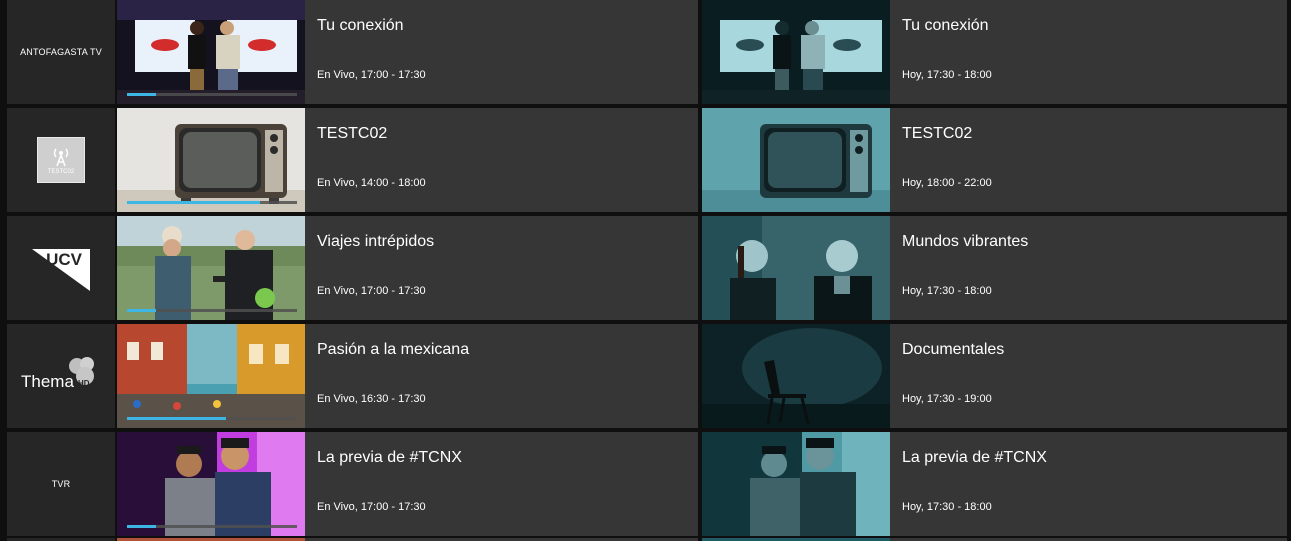  What do you see at coordinates (994, 268) in the screenshot?
I see `program-next: Mundos vibrantes Hoy, 17:30 - 18:00` at bounding box center [994, 268].